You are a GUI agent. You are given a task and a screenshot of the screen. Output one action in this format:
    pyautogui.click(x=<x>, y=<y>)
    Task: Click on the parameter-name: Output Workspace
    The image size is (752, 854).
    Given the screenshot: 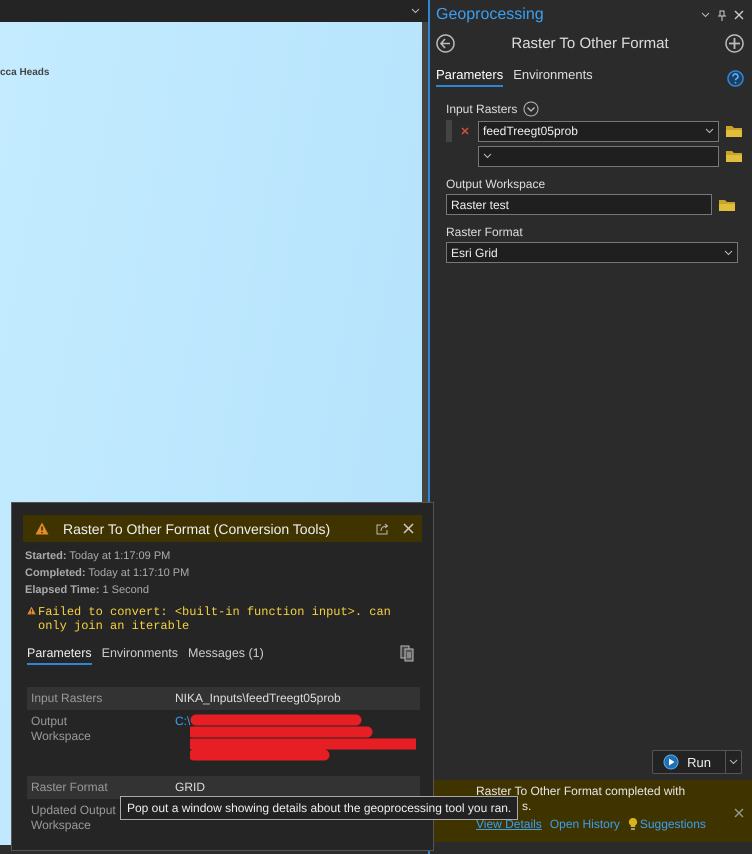 What is the action you would take?
    pyautogui.click(x=61, y=729)
    